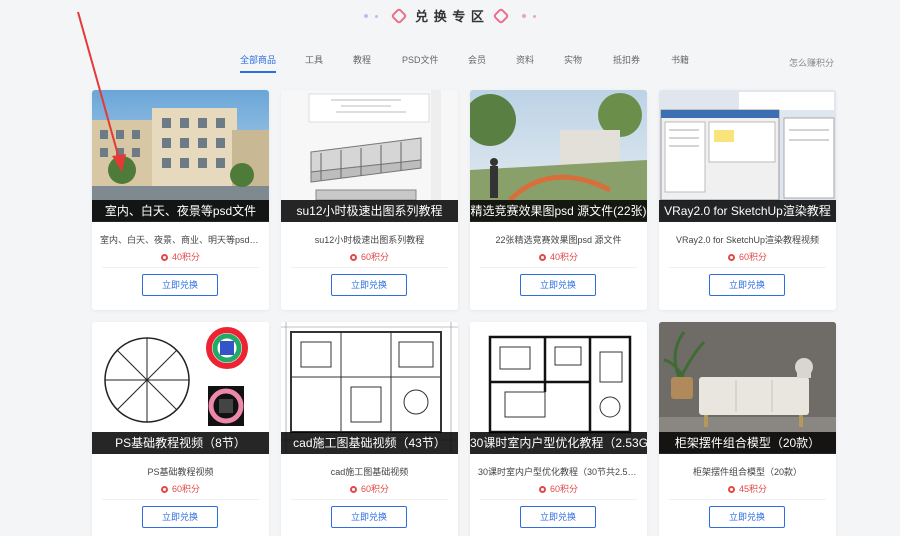 The image size is (900, 536). What do you see at coordinates (258, 63) in the screenshot?
I see `tab-all: 全部商品` at bounding box center [258, 63].